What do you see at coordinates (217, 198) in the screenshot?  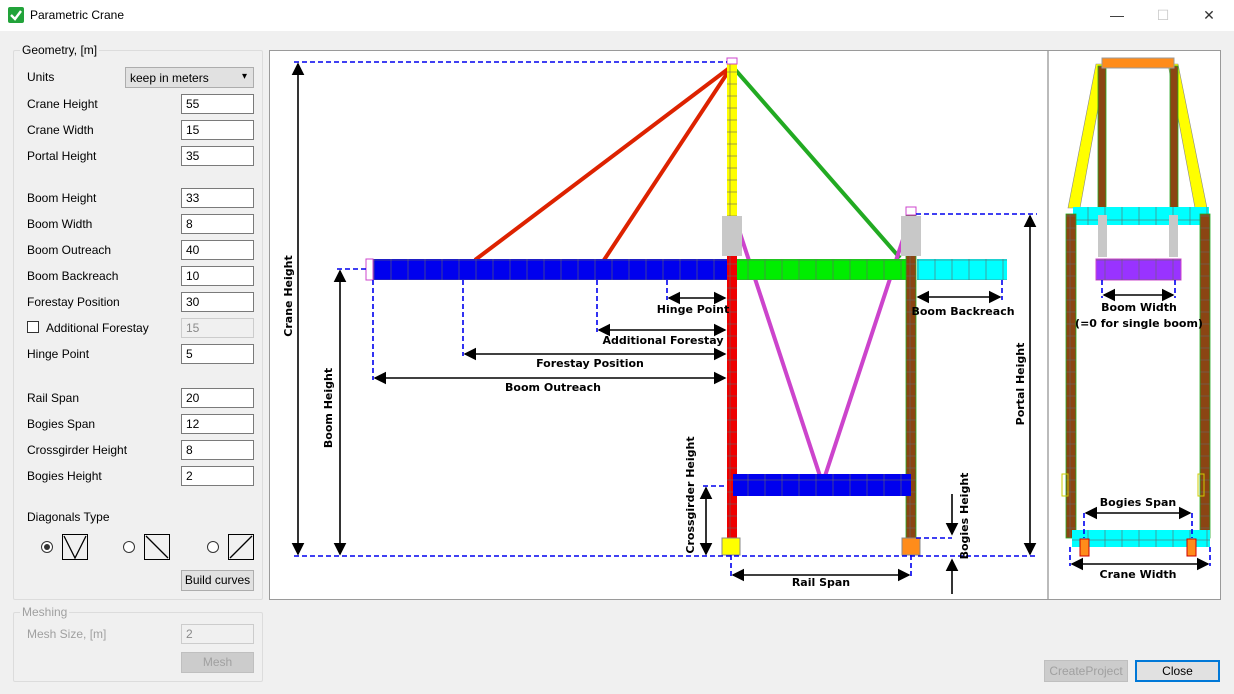 I see `boom-height-input` at bounding box center [217, 198].